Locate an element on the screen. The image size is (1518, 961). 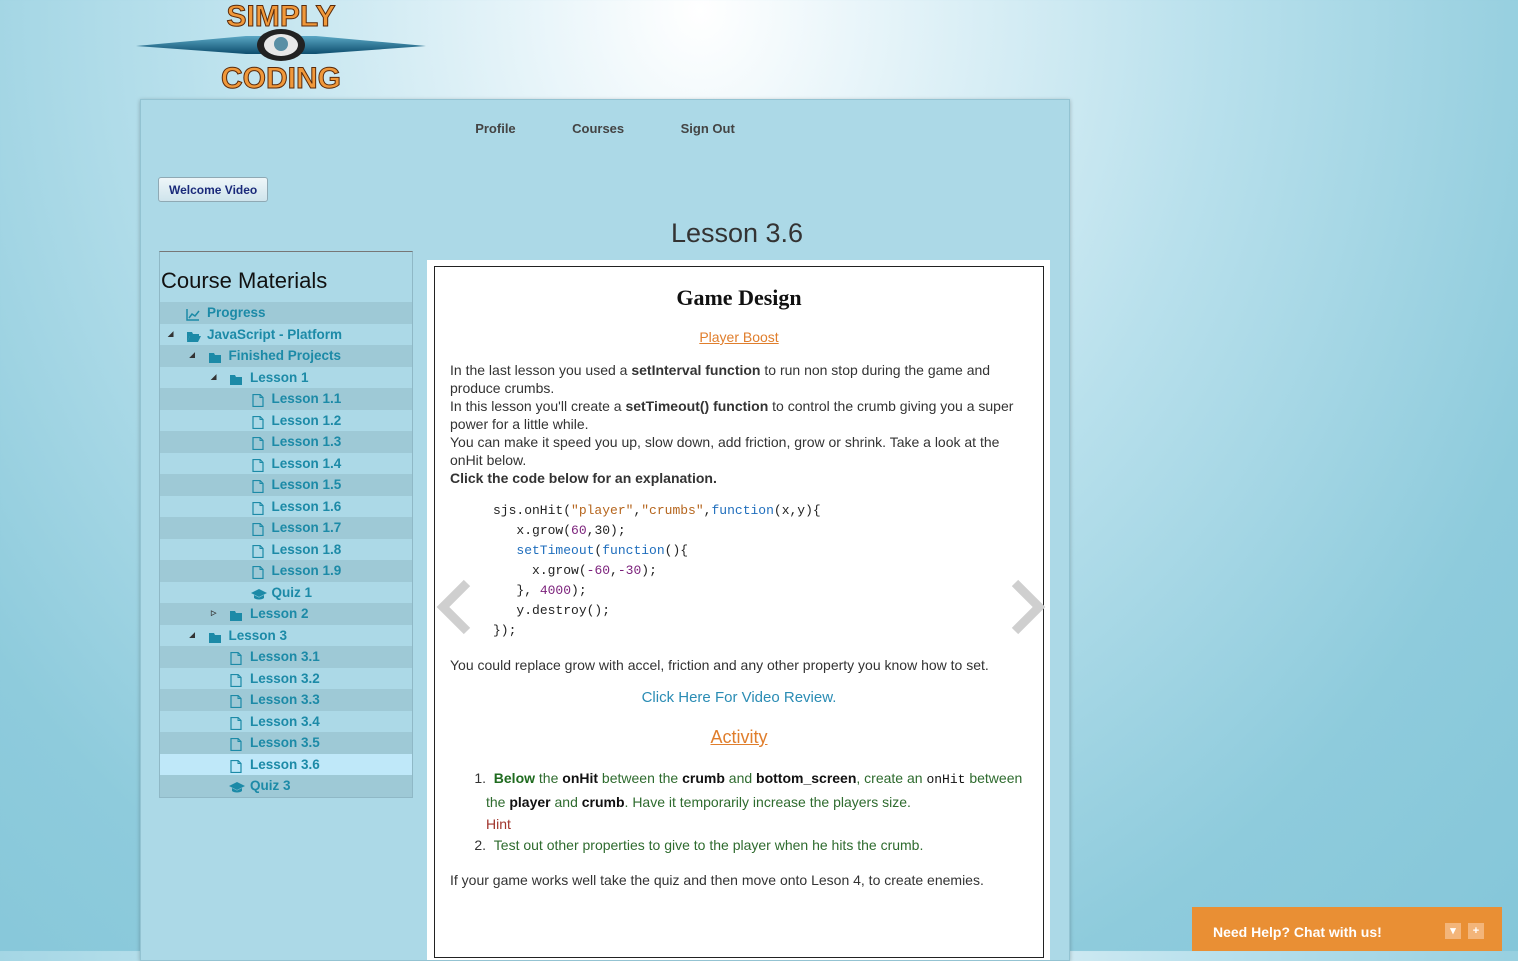
welcome-video-button: Welcome Video is located at coordinates (213, 189).